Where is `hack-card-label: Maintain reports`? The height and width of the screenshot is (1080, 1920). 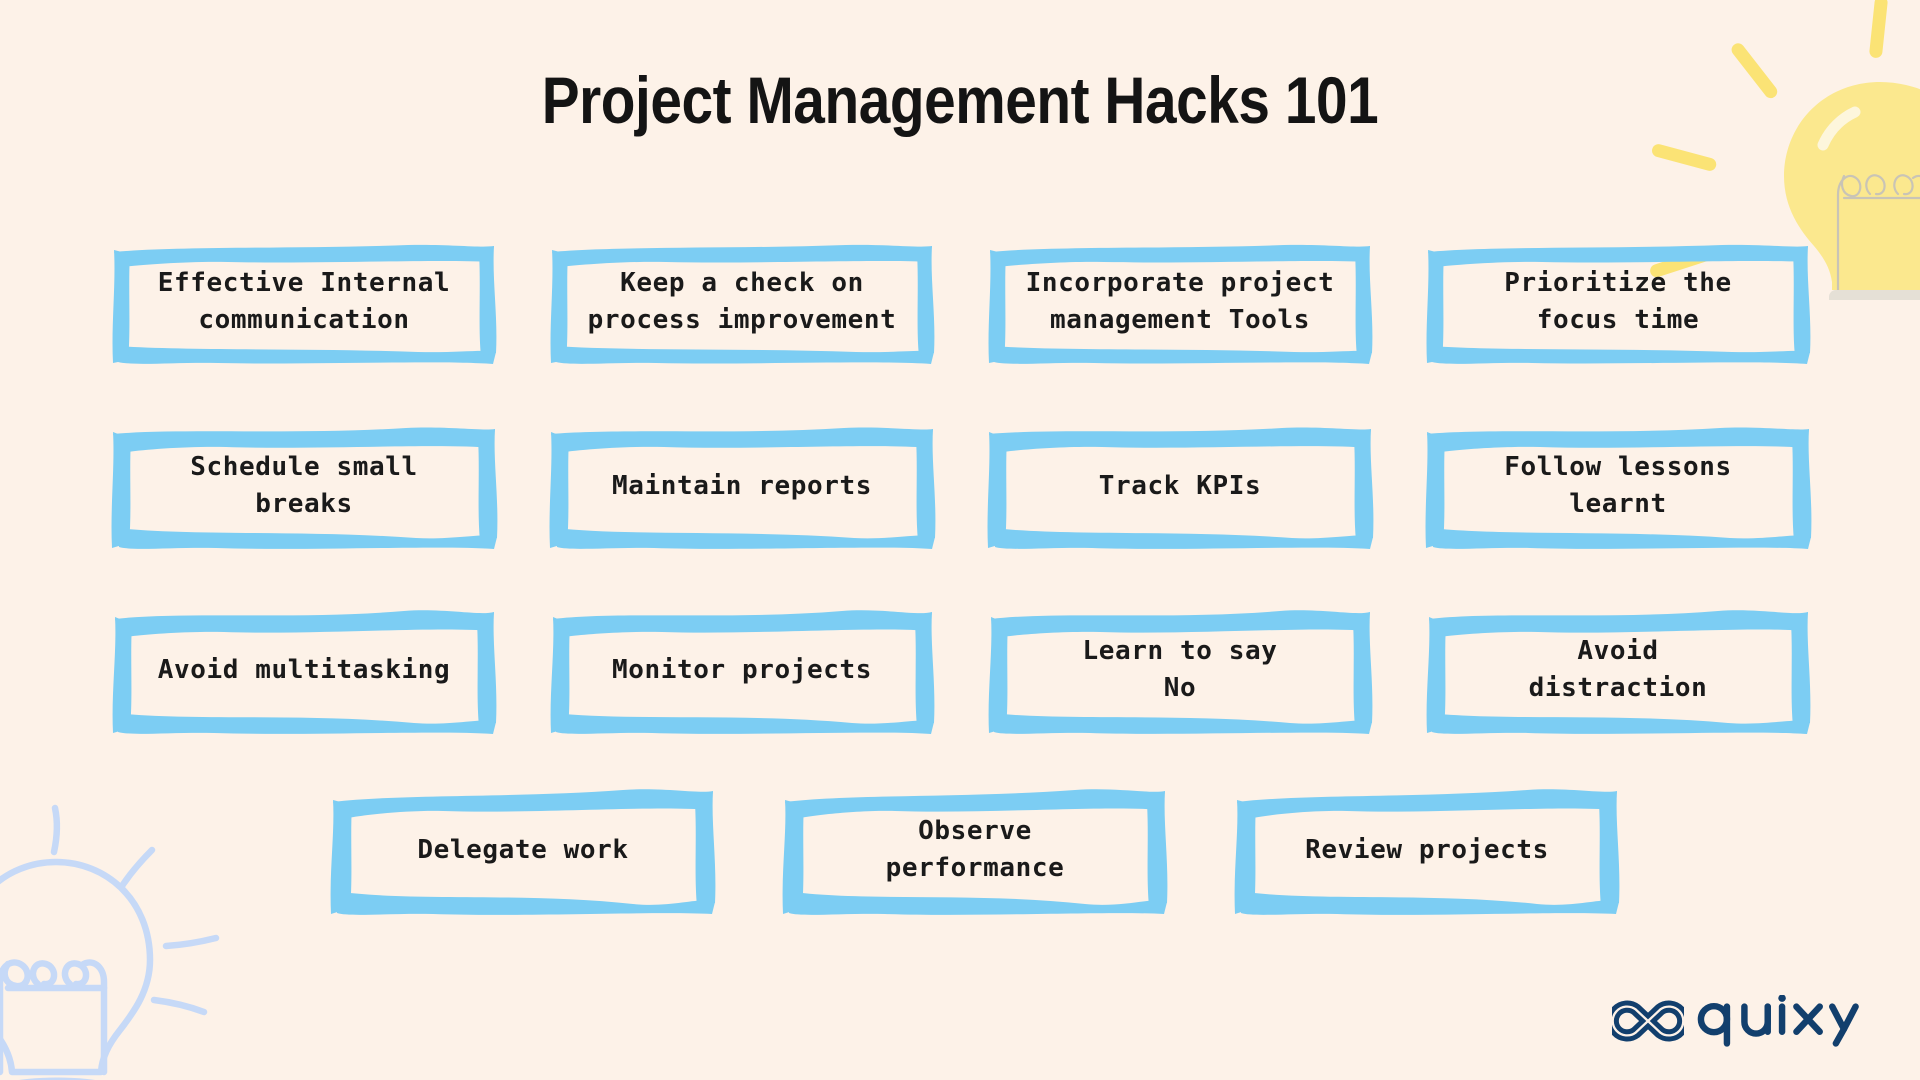 hack-card-label: Maintain reports is located at coordinates (742, 485).